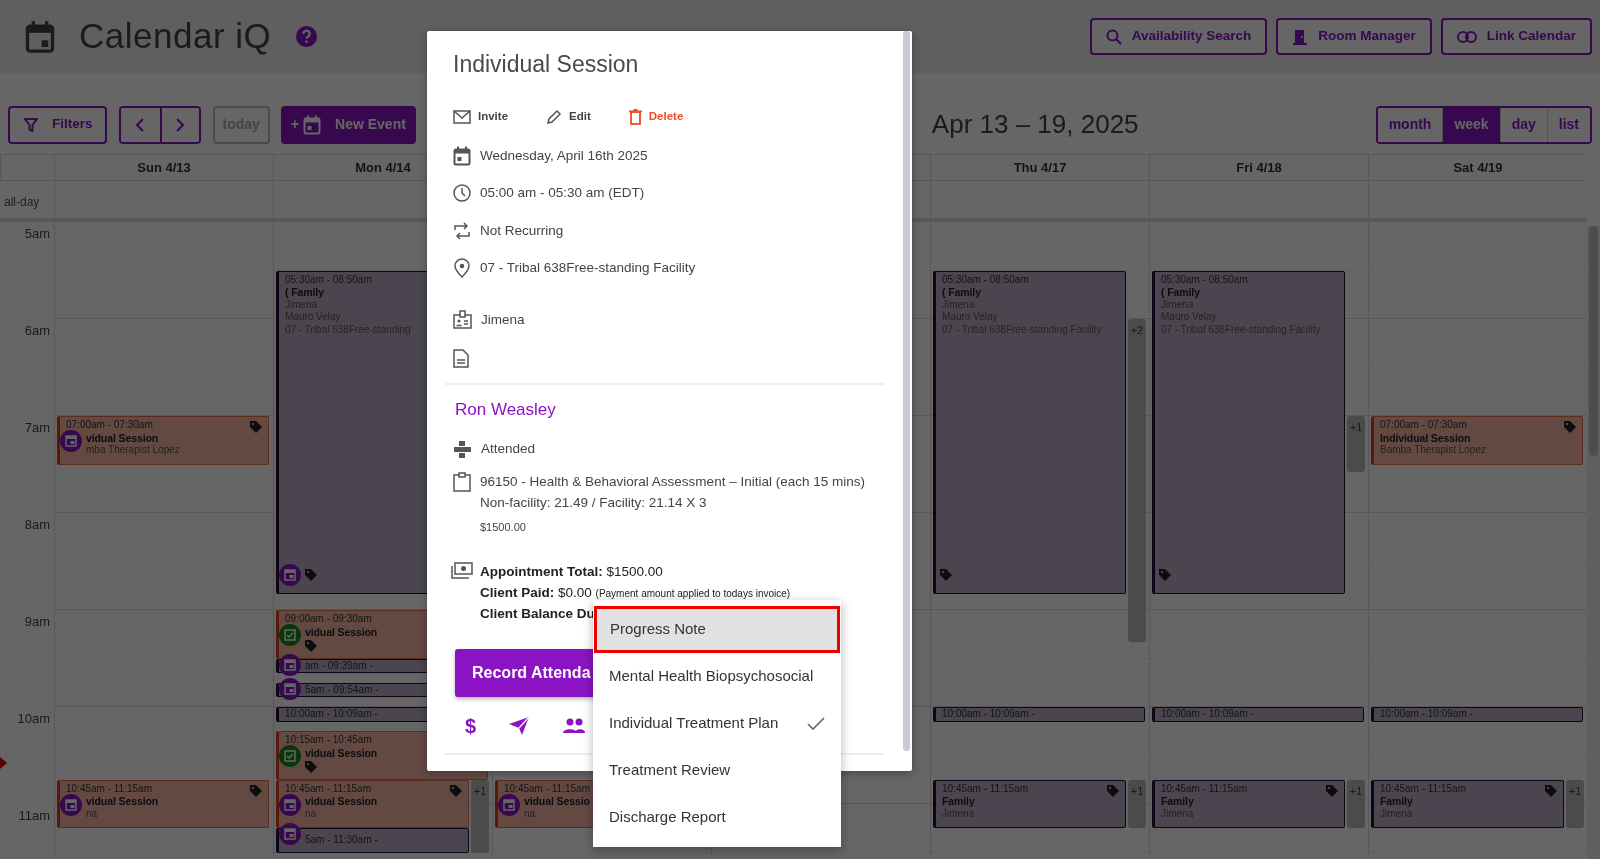 This screenshot has width=1600, height=859. Describe the element at coordinates (163, 167) in the screenshot. I see `day-header: Sun 4/13` at that location.